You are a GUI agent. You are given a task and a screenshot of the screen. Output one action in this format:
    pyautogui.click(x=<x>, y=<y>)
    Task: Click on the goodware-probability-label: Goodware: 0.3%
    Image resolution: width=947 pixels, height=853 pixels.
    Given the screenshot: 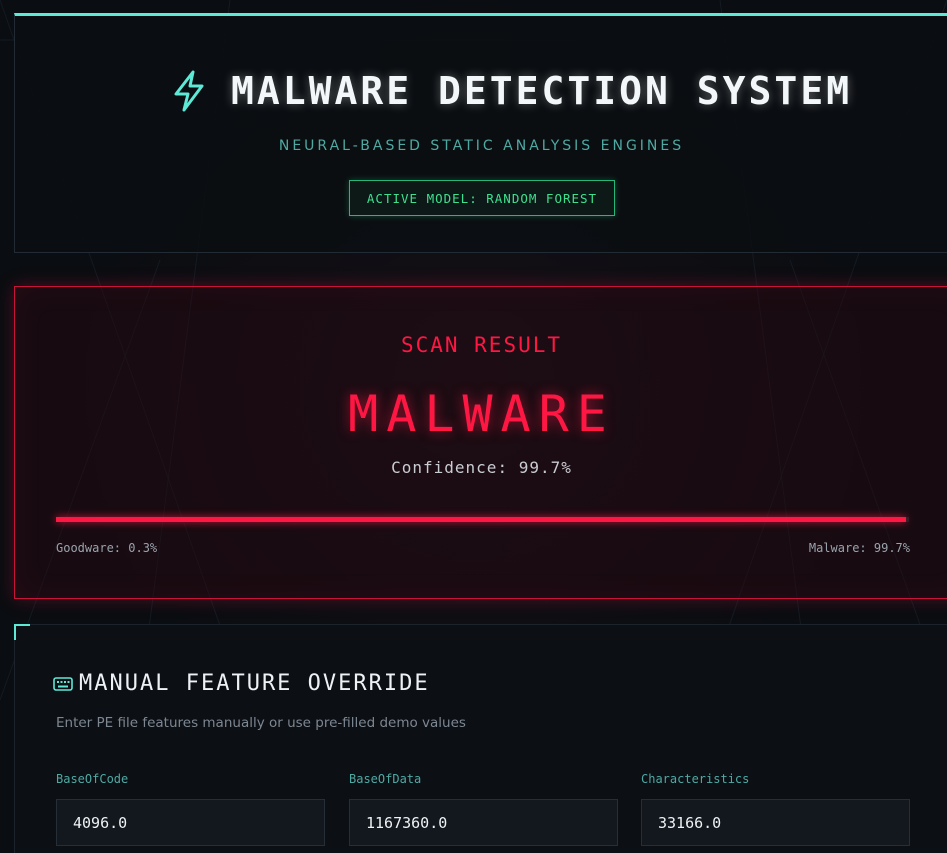 What is the action you would take?
    pyautogui.click(x=107, y=548)
    